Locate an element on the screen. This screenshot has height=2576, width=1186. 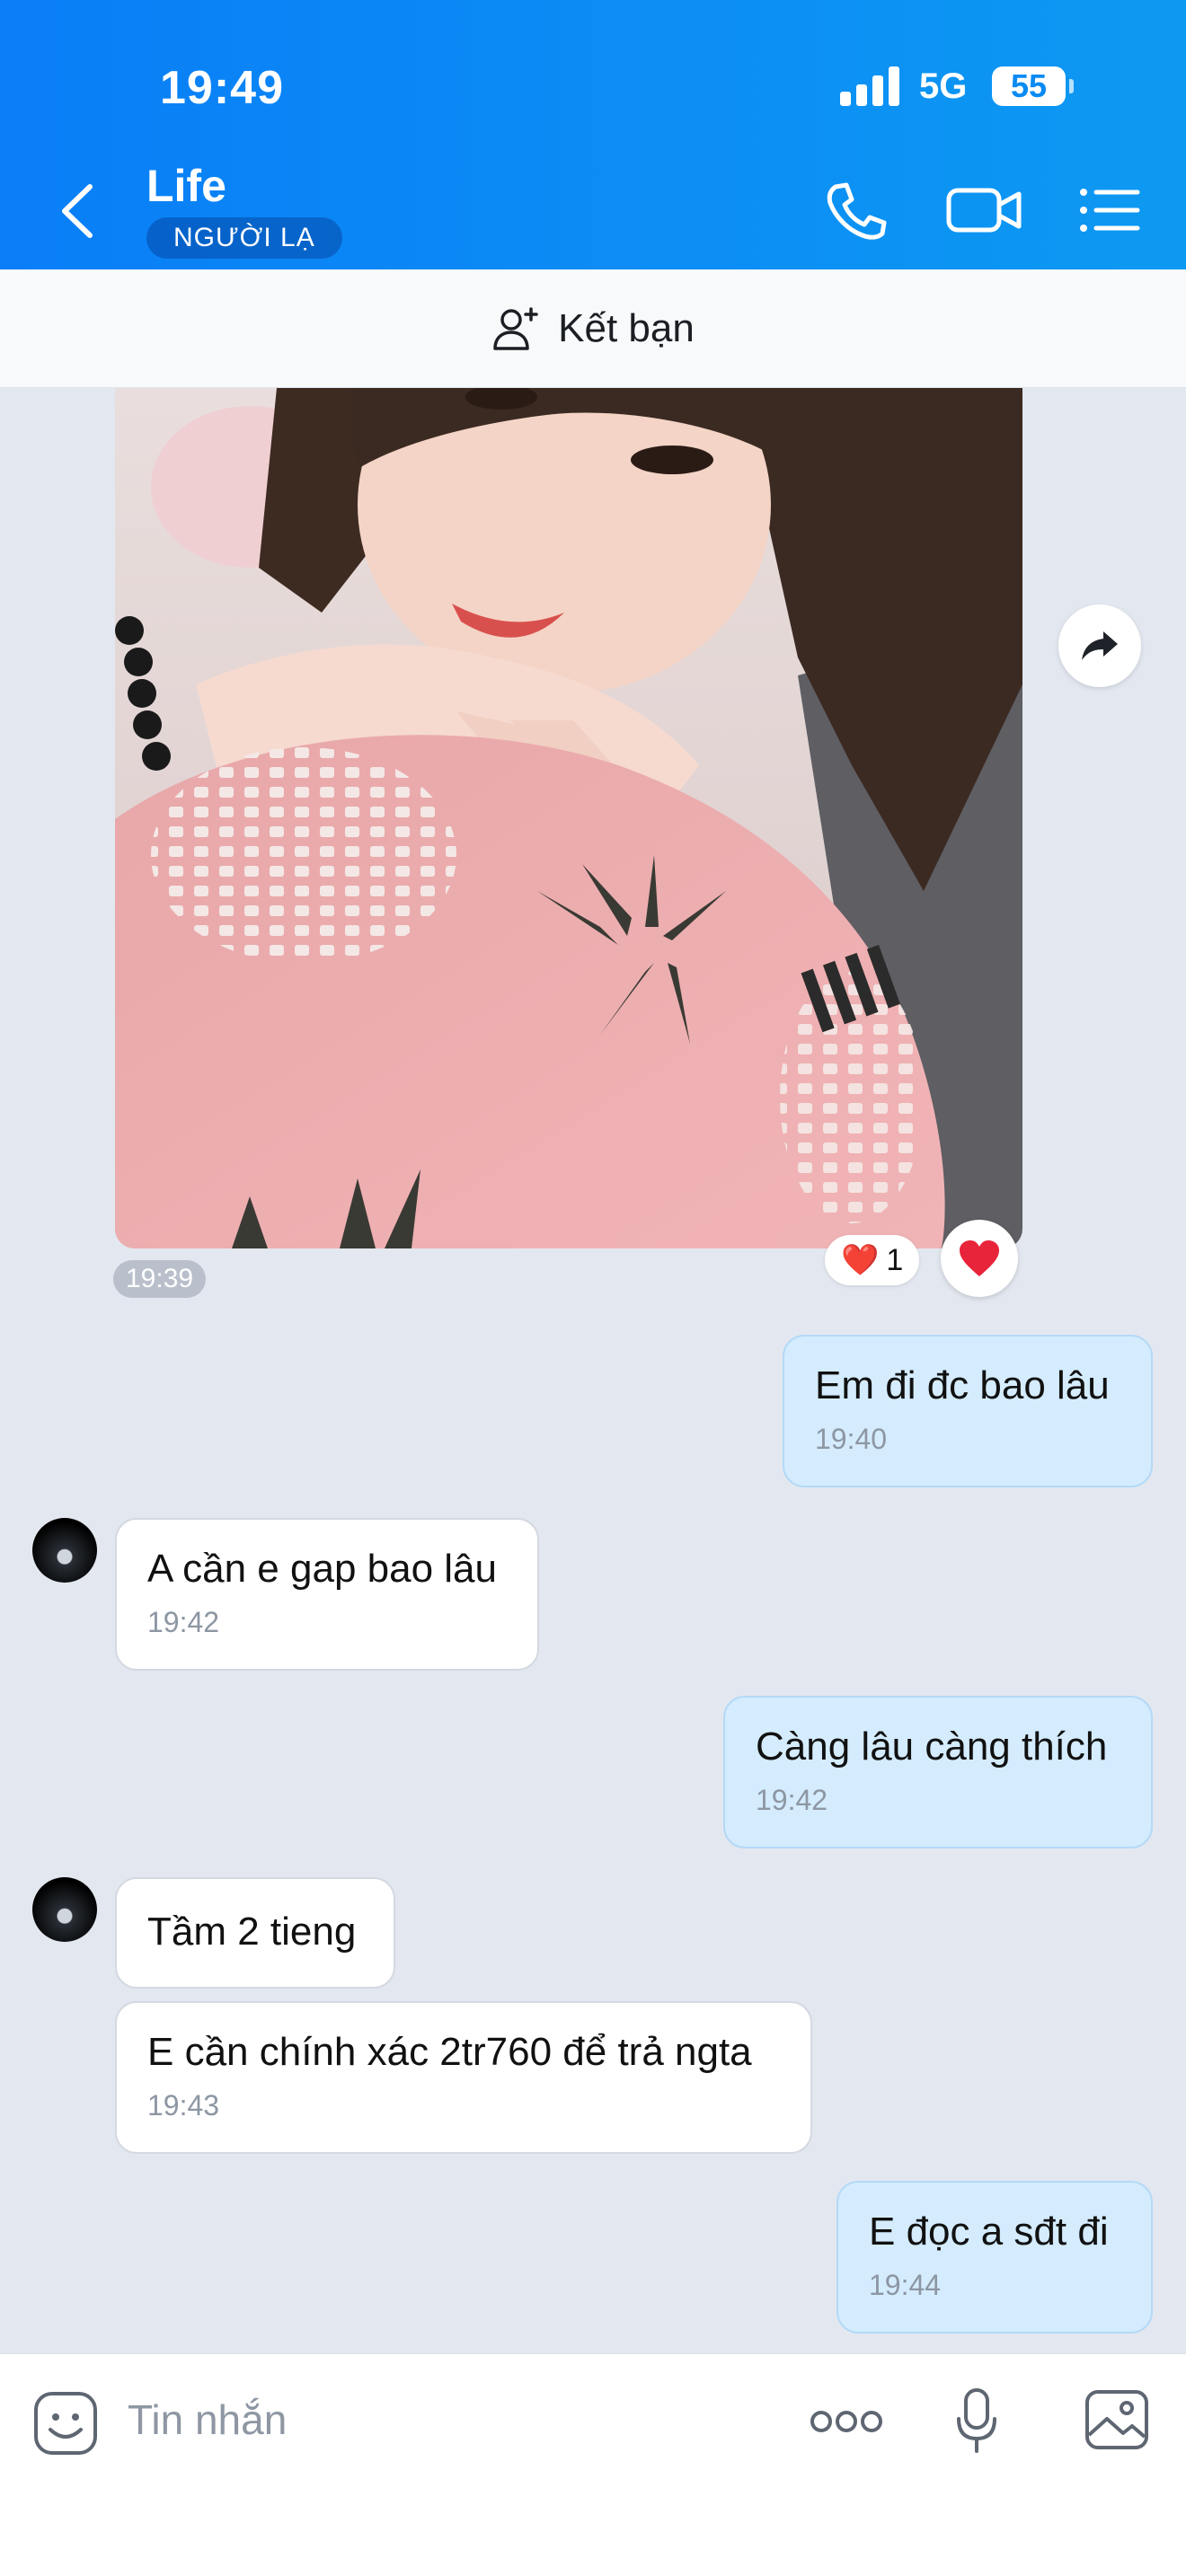
share-forward-button is located at coordinates (1099, 645).